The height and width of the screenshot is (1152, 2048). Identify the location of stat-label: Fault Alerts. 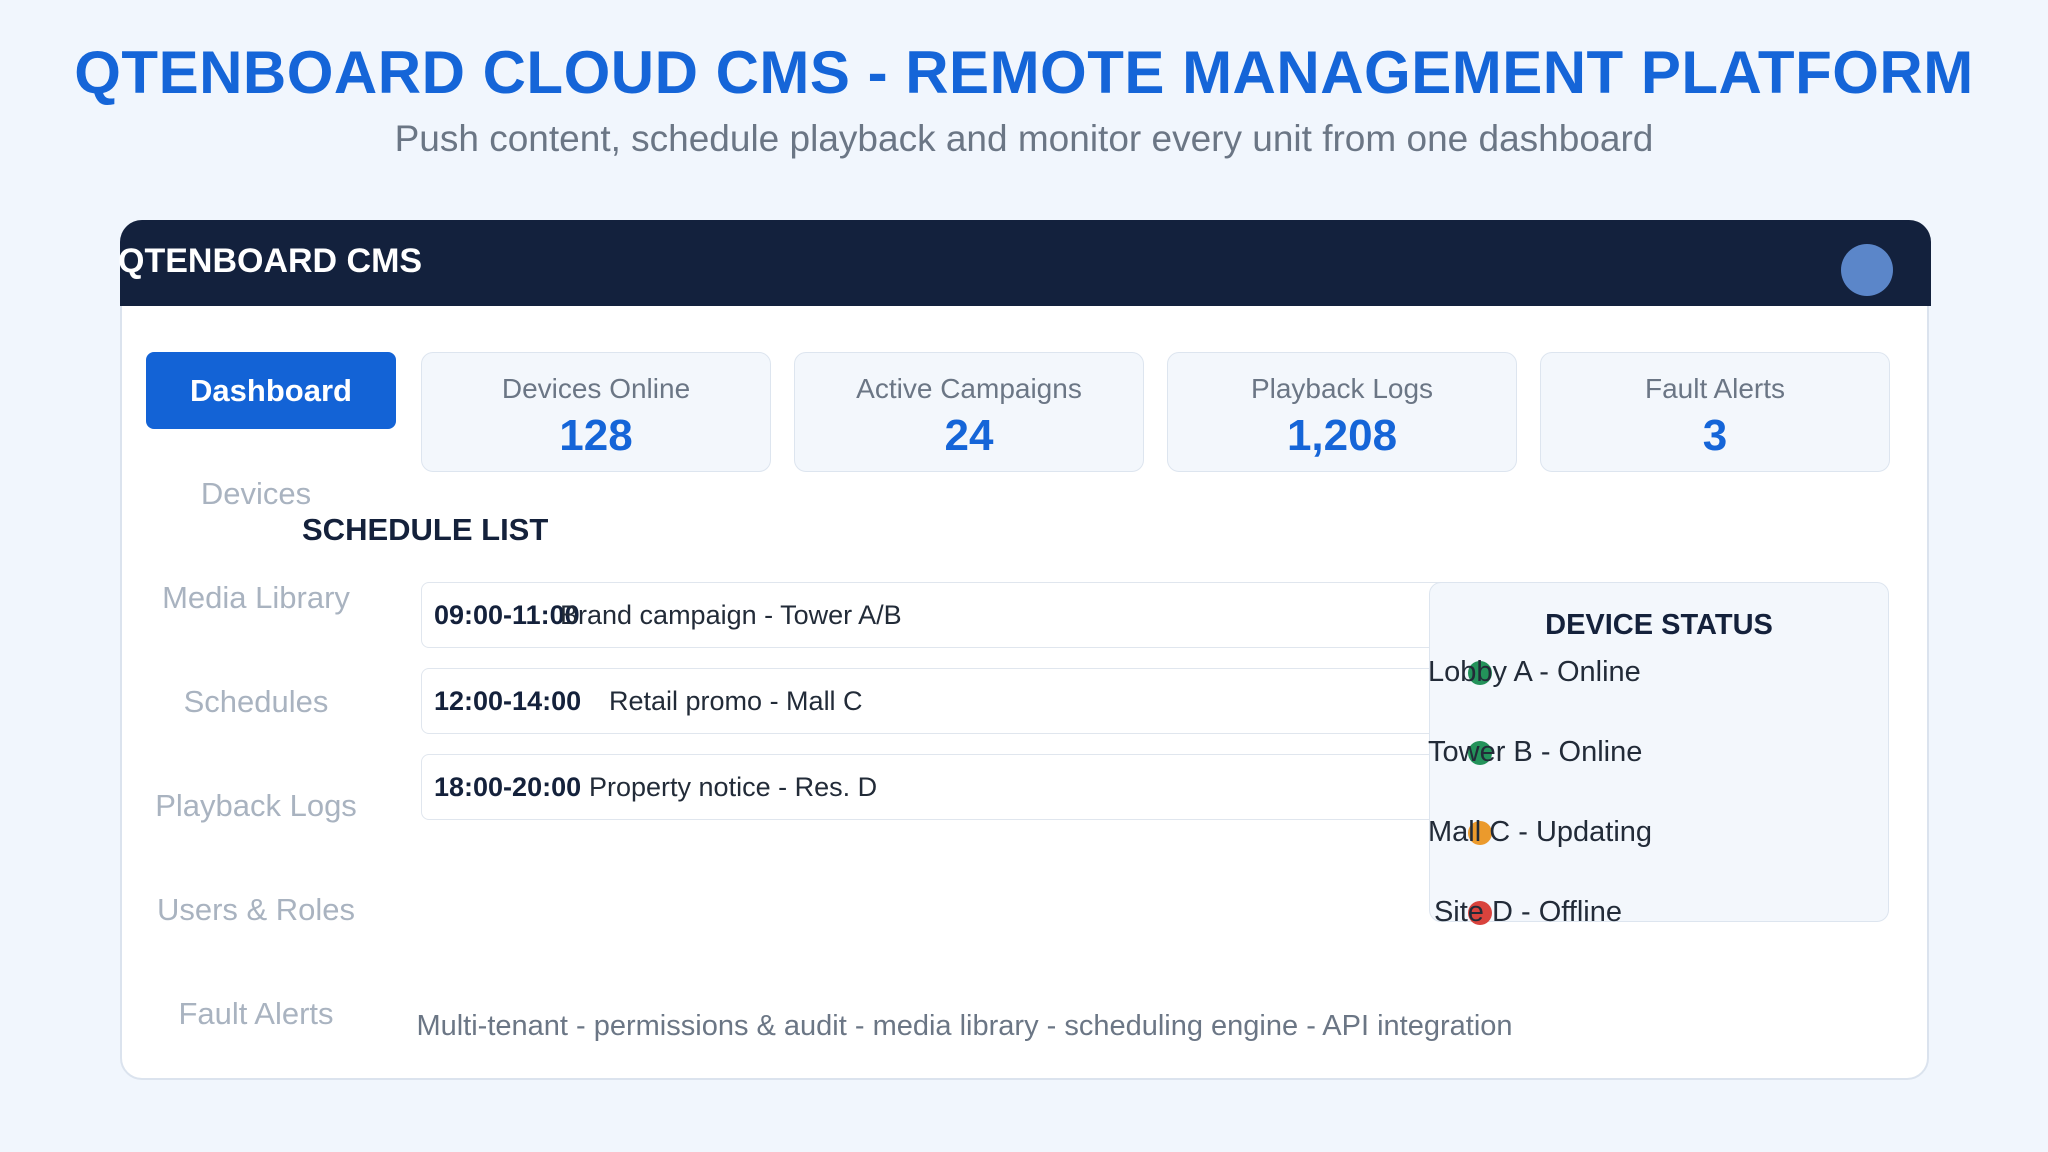
(1715, 388).